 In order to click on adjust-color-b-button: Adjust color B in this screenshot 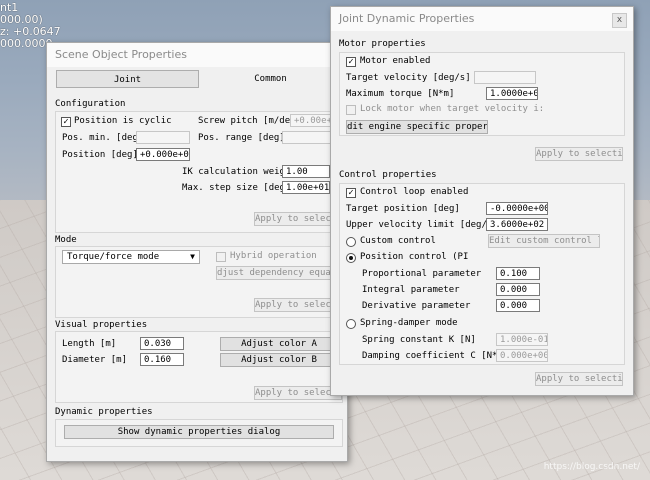, I will do `click(279, 360)`.